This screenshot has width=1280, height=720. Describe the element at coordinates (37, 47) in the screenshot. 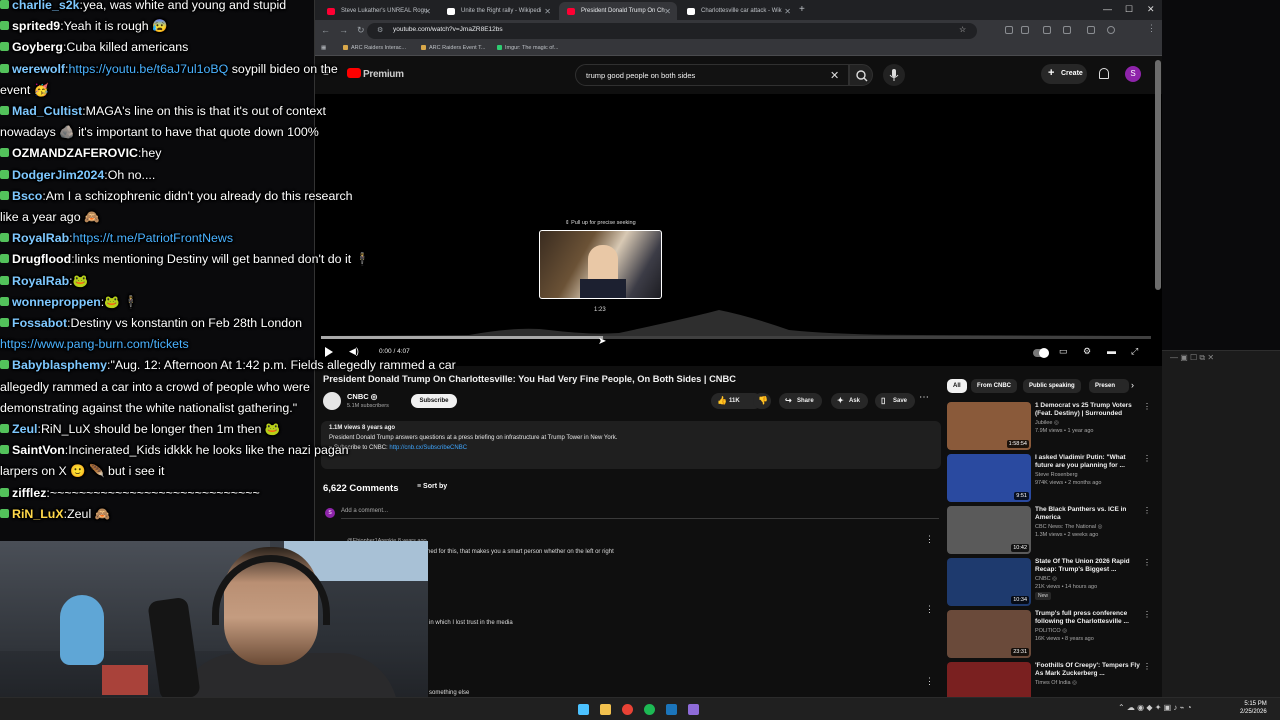

I see `chat-username: Goyberg` at that location.